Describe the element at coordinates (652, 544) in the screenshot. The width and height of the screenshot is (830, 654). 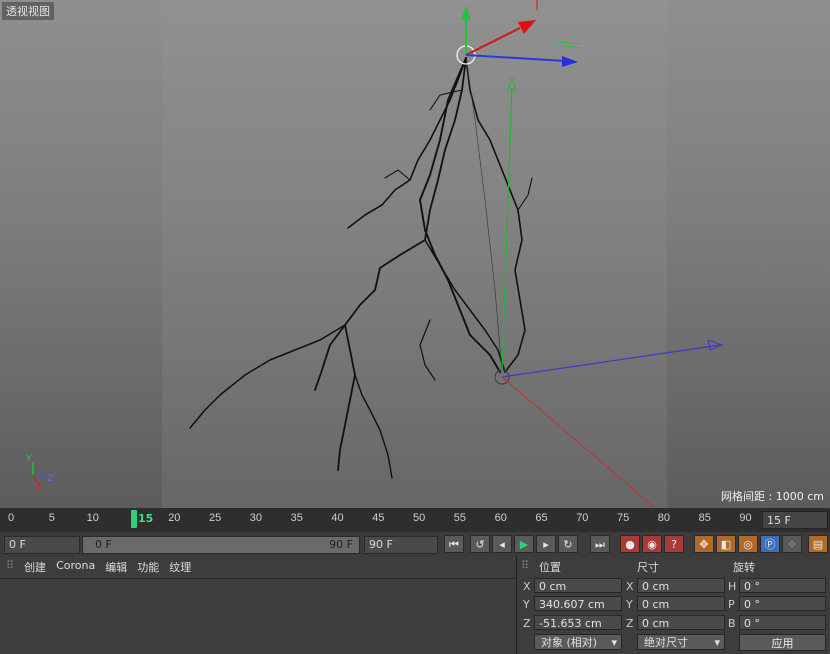
I see `auto-key-icon: ◉` at that location.